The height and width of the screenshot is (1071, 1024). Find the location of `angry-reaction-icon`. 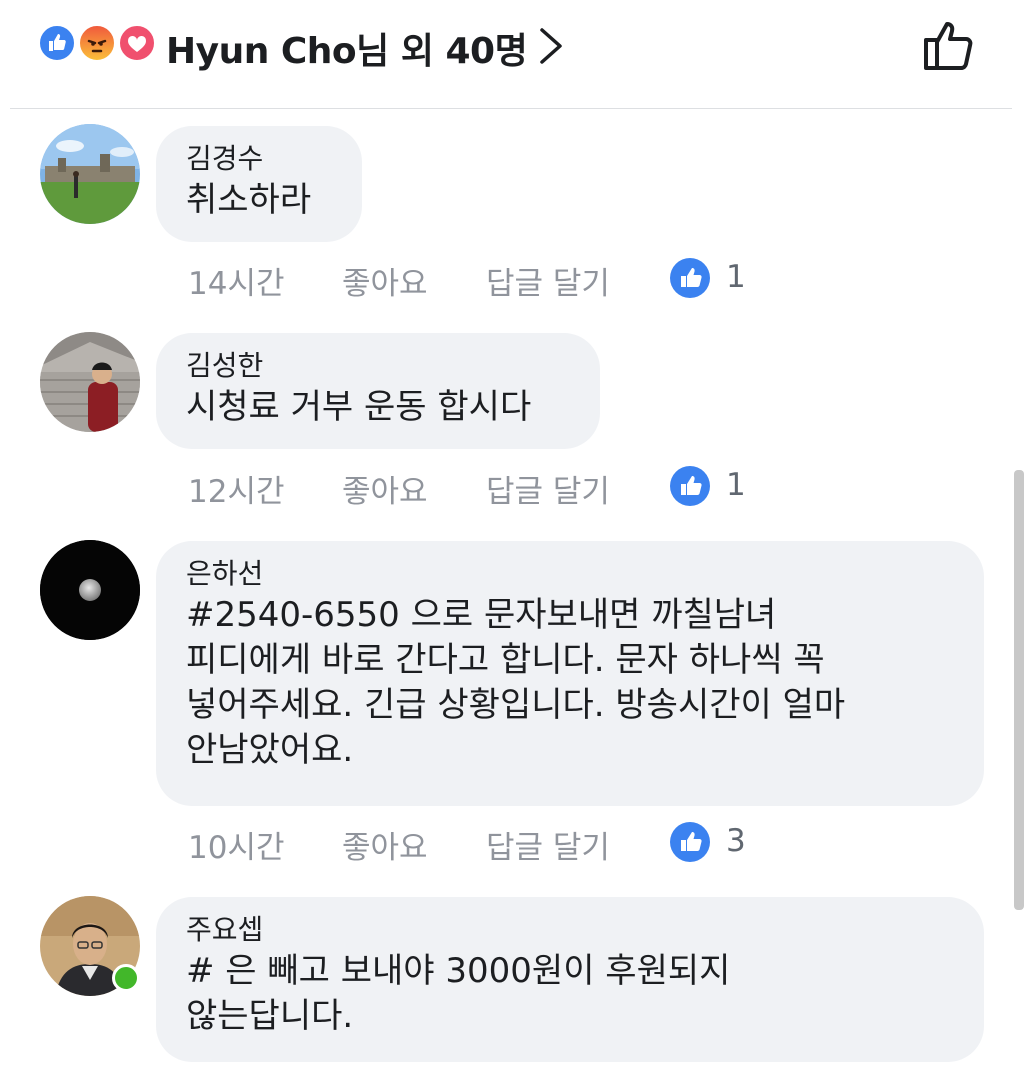

angry-reaction-icon is located at coordinates (97, 43).